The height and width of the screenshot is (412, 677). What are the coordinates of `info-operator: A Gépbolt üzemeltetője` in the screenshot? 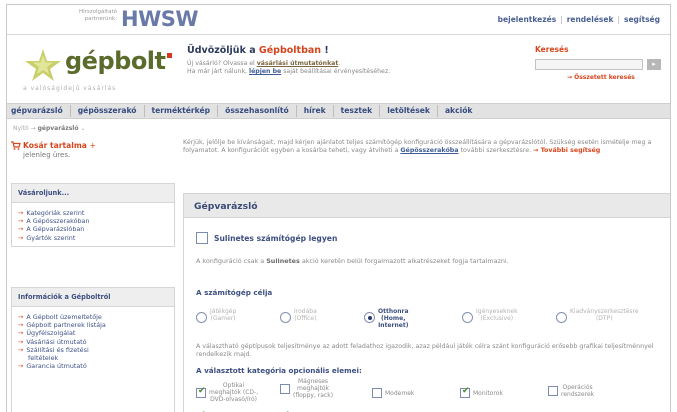 It's located at (93, 317).